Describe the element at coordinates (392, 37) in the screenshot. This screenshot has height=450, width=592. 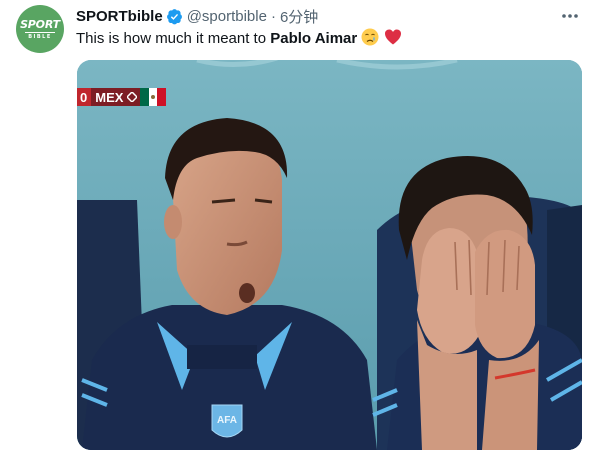
I see `red-heart-emoji-icon` at that location.